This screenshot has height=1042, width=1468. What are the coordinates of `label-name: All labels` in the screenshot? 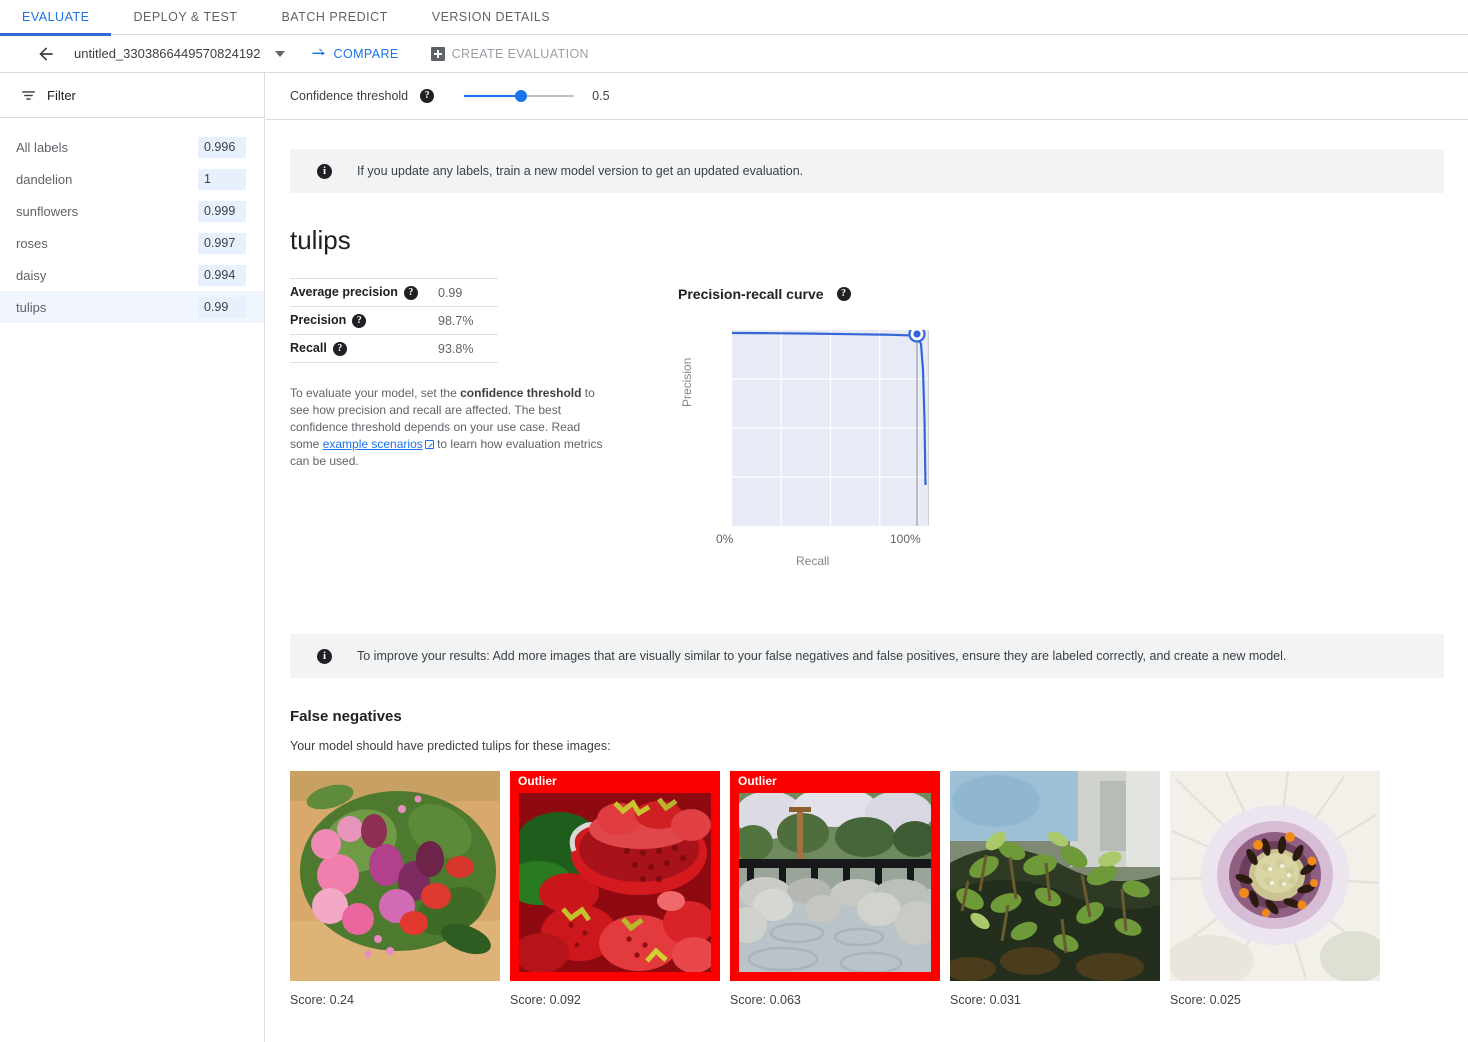 It's located at (42, 147).